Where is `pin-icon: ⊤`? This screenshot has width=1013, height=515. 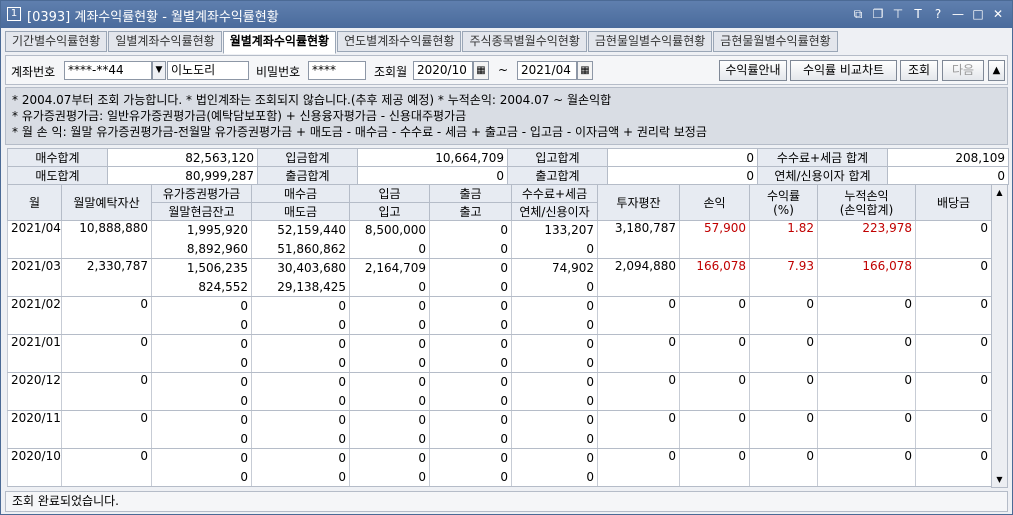 pin-icon: ⊤ is located at coordinates (898, 14).